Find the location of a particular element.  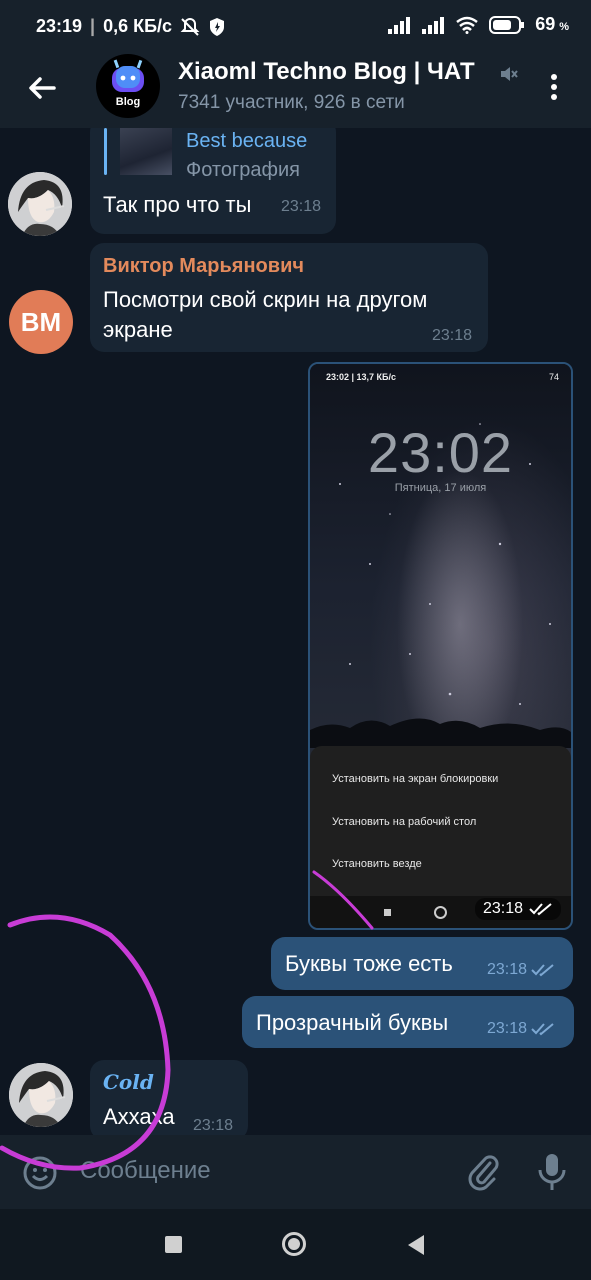

battery-level: 69% is located at coordinates (552, 24).